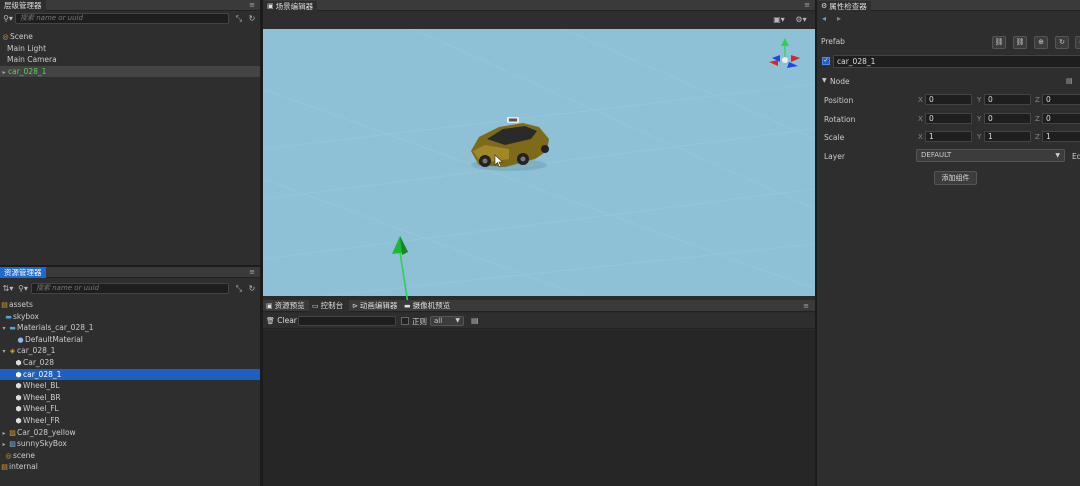  Describe the element at coordinates (824, 6) in the screenshot. I see `inspector-icon: ⚙` at that location.